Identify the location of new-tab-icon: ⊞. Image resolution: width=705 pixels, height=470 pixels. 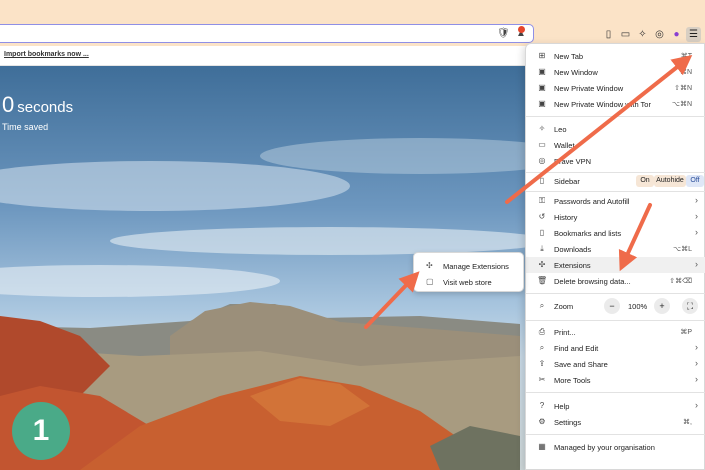
(542, 55).